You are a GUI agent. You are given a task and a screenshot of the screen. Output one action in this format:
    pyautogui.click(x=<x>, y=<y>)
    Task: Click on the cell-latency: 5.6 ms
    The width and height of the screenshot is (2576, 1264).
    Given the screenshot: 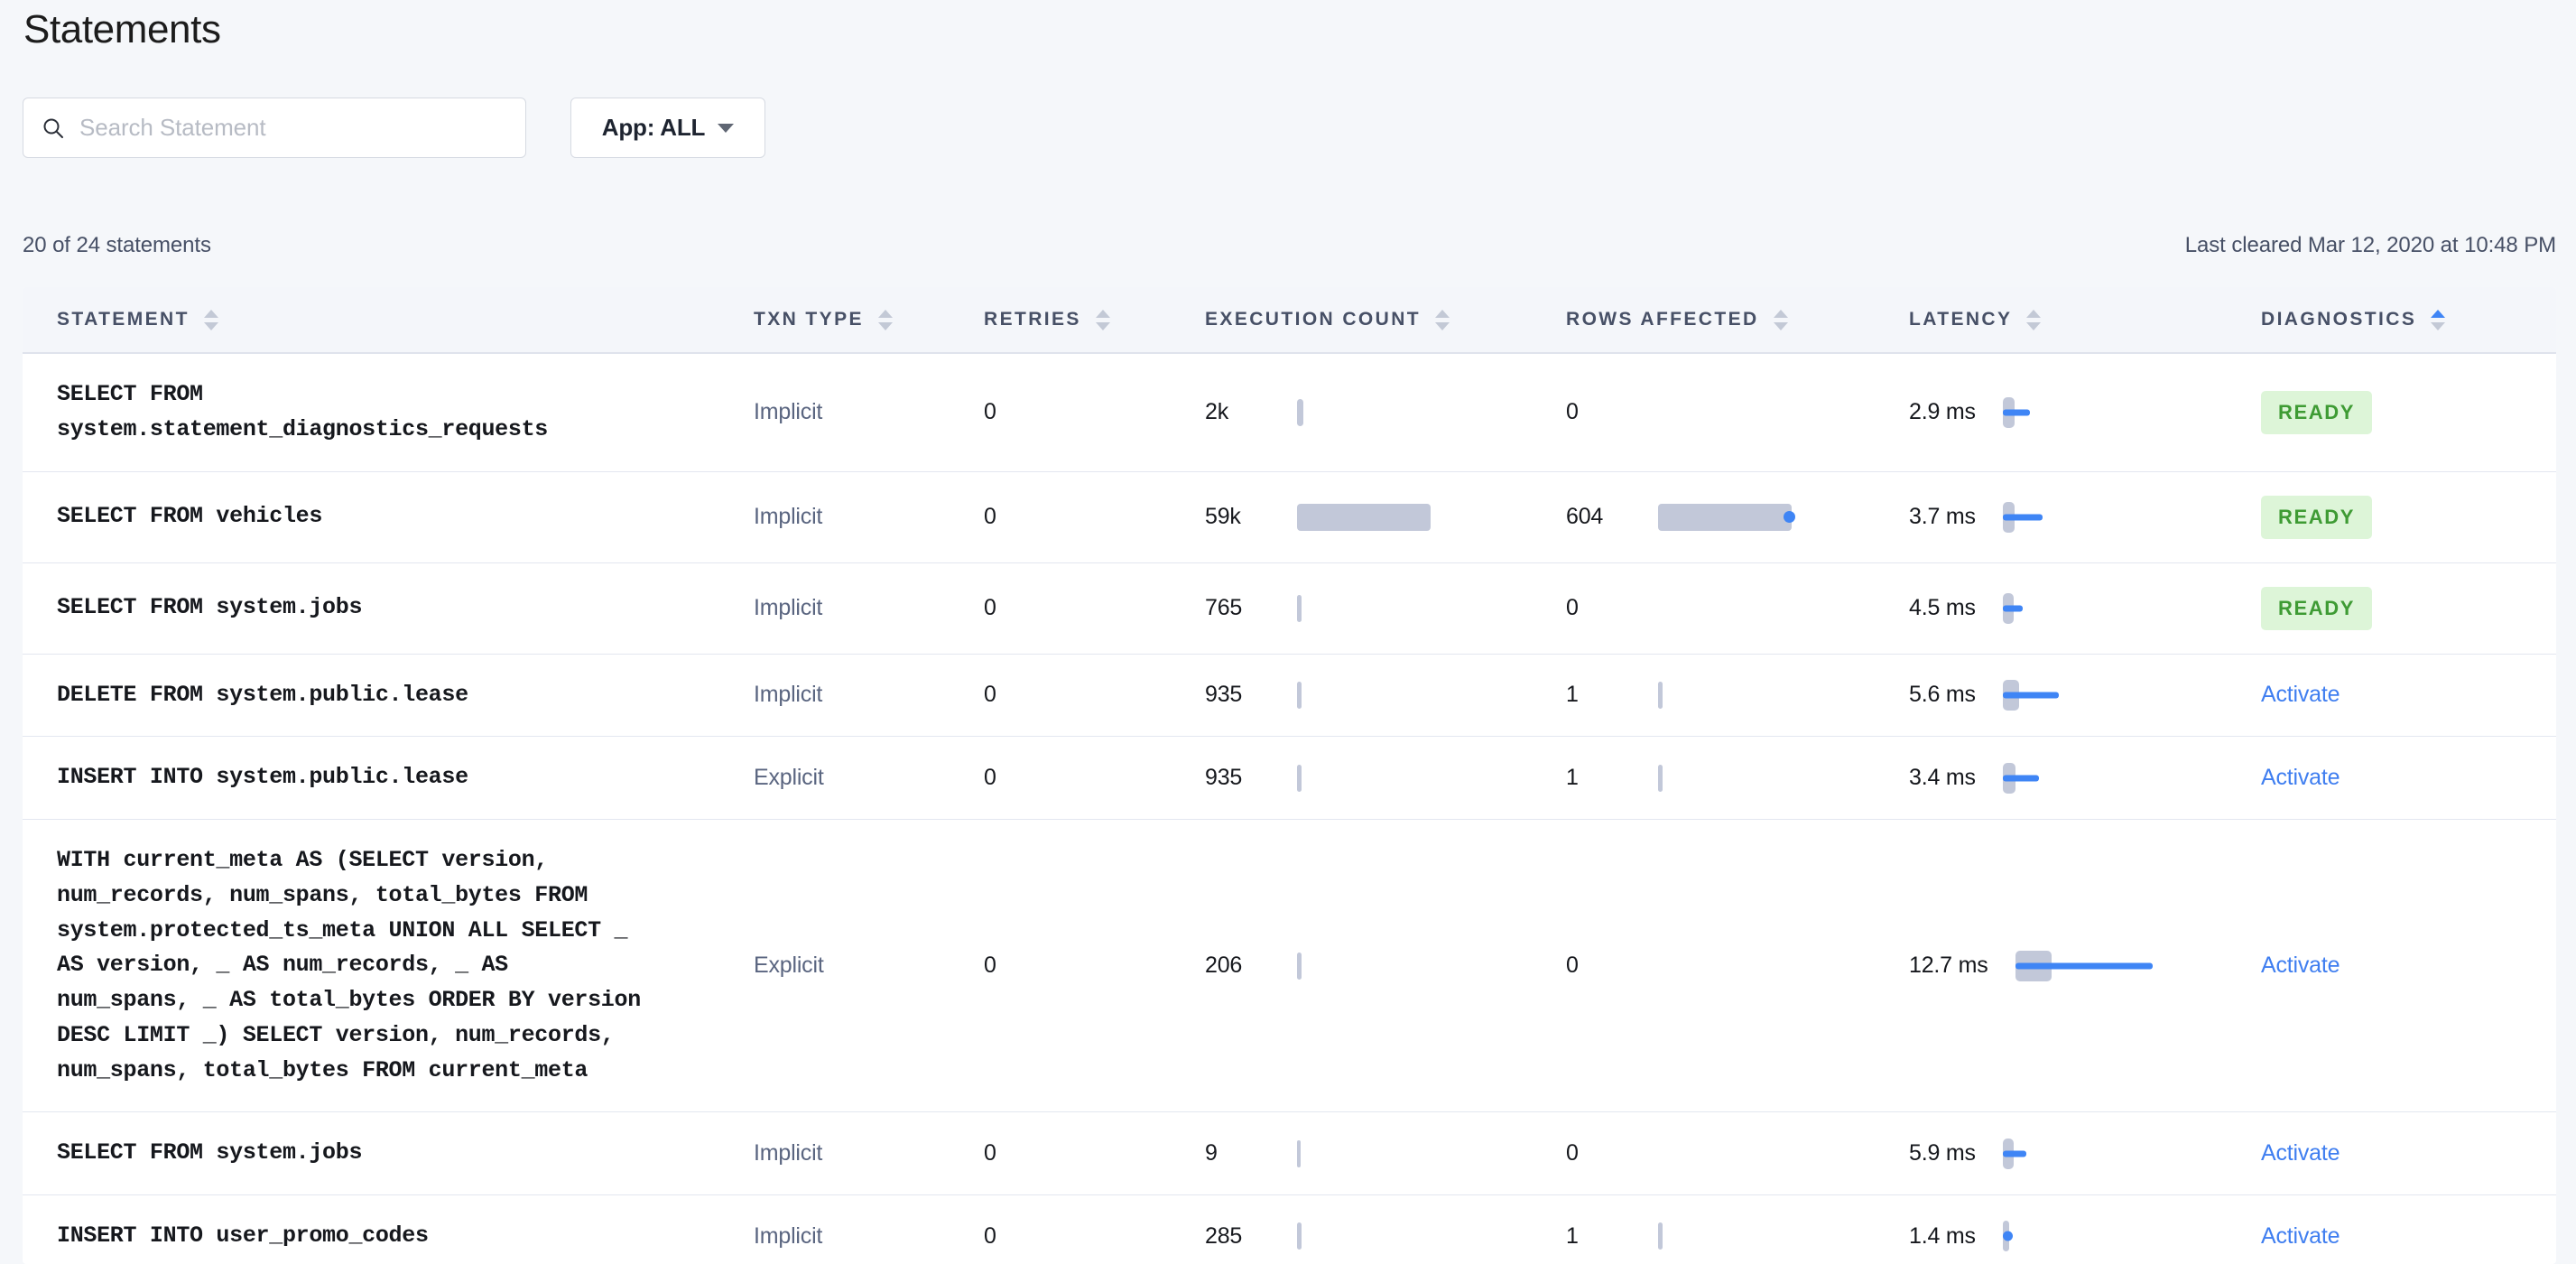 What is the action you would take?
    pyautogui.click(x=2085, y=695)
    